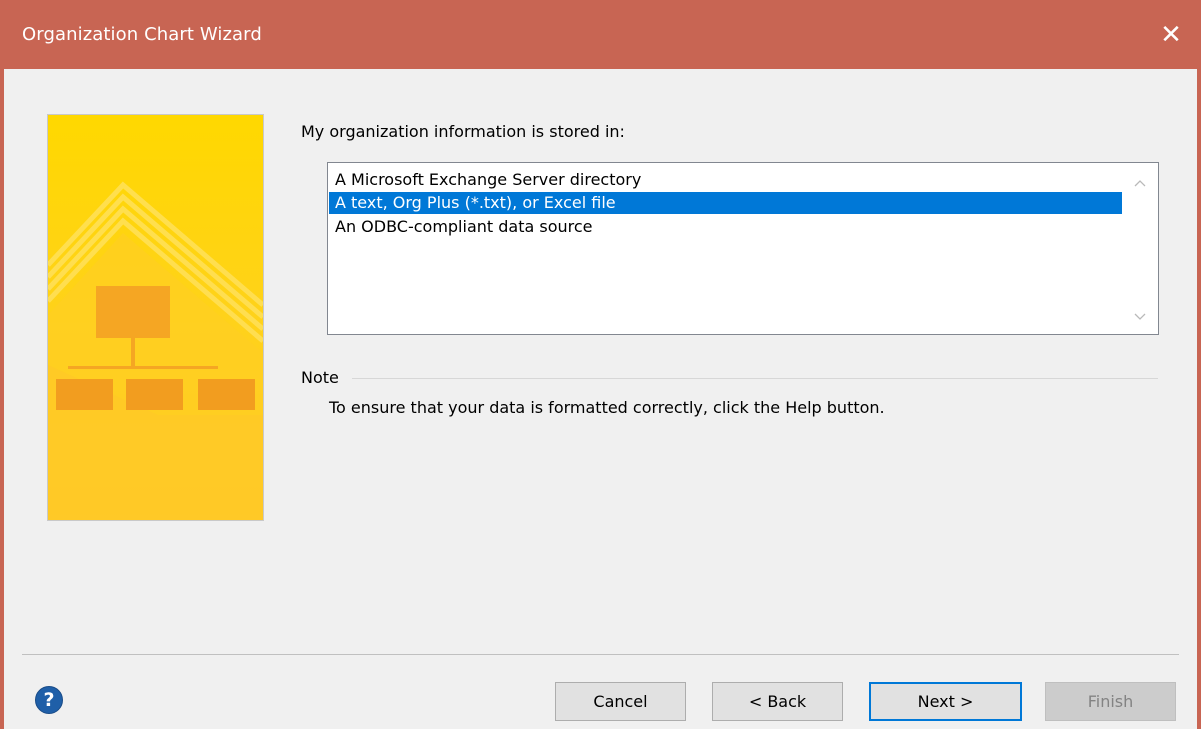 Image resolution: width=1201 pixels, height=729 pixels. I want to click on next-button: Next >, so click(945, 701).